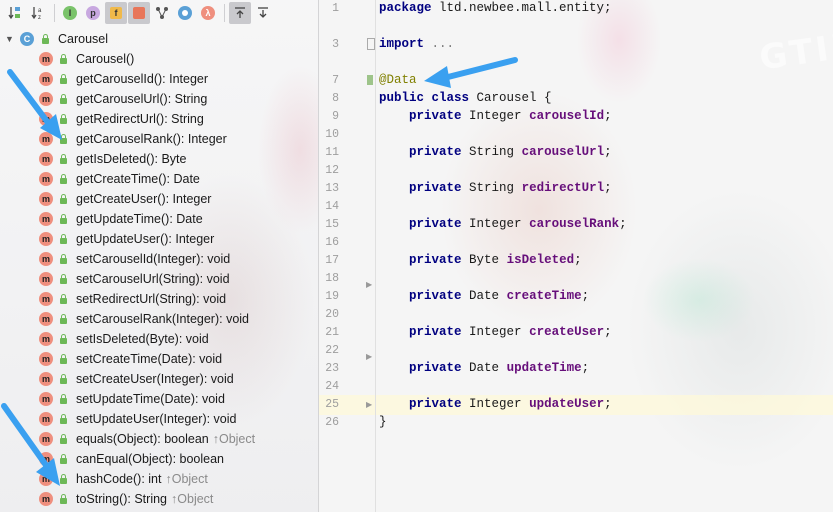  I want to click on tree-method-item: m getCarouselUrl(): String, so click(159, 99).